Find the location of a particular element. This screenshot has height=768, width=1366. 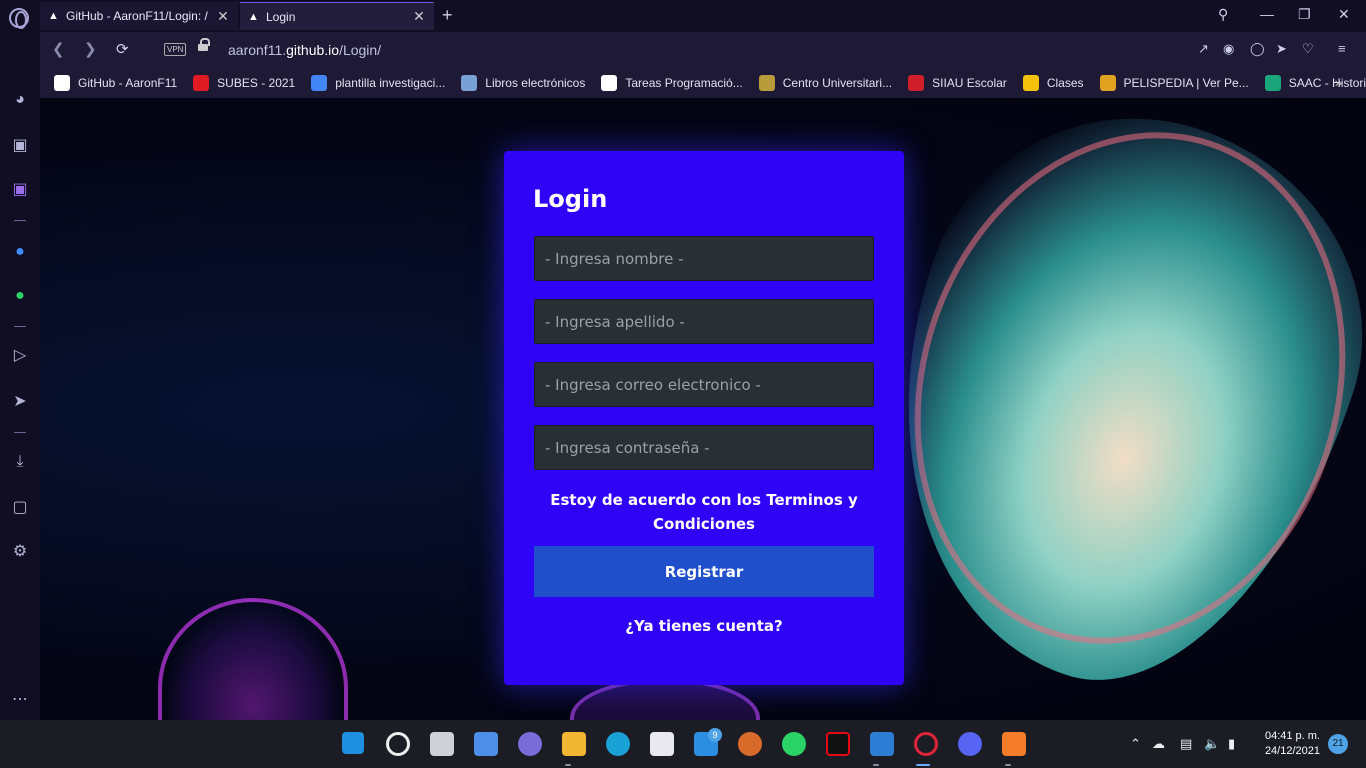

bookmark-item: SIIAU Escolar is located at coordinates (957, 83).